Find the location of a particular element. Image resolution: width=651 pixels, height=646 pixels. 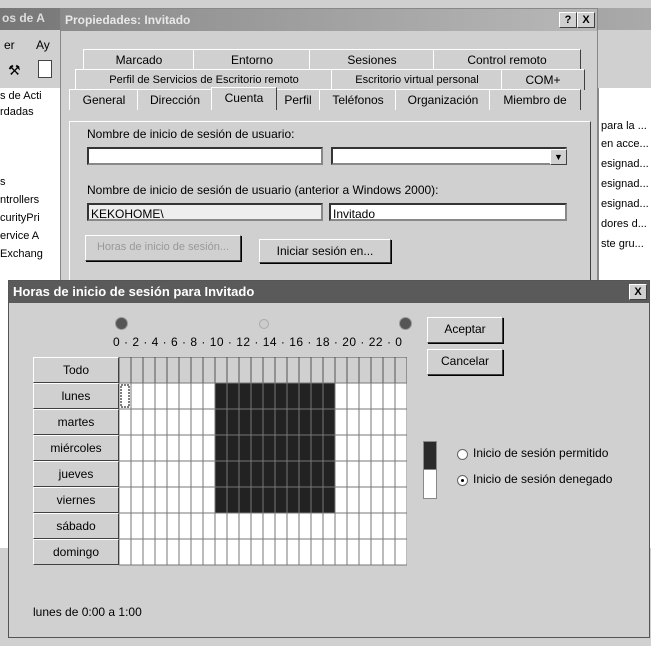

cancel-button: Cancelar is located at coordinates (465, 362).